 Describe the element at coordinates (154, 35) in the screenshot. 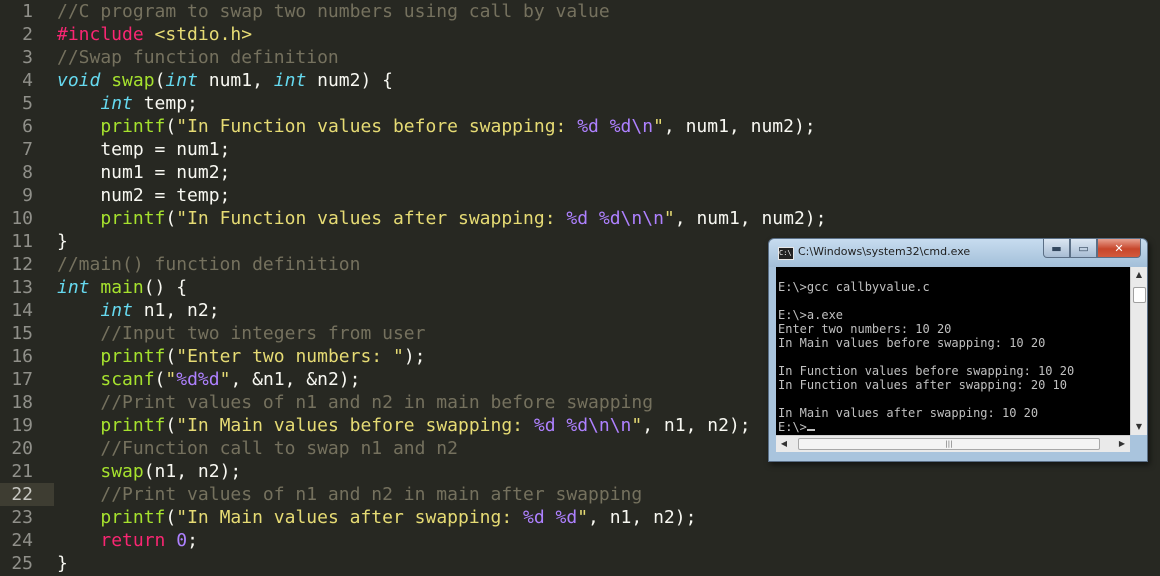

I see `code-text: #include <stdio.h>` at that location.